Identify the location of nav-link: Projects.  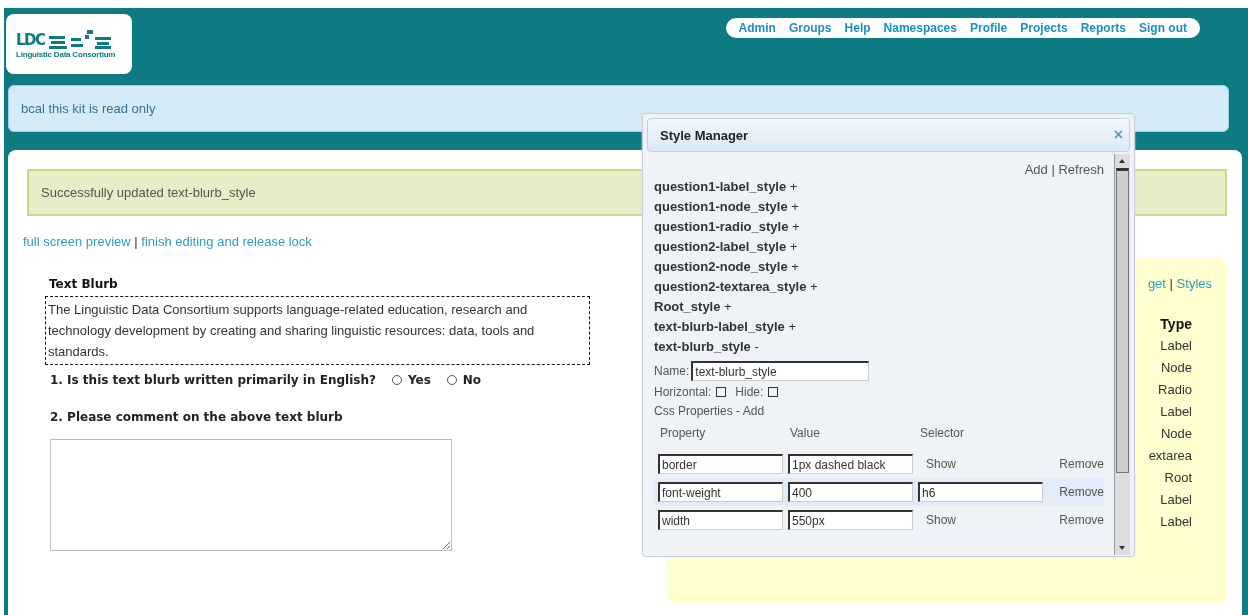
(1044, 28).